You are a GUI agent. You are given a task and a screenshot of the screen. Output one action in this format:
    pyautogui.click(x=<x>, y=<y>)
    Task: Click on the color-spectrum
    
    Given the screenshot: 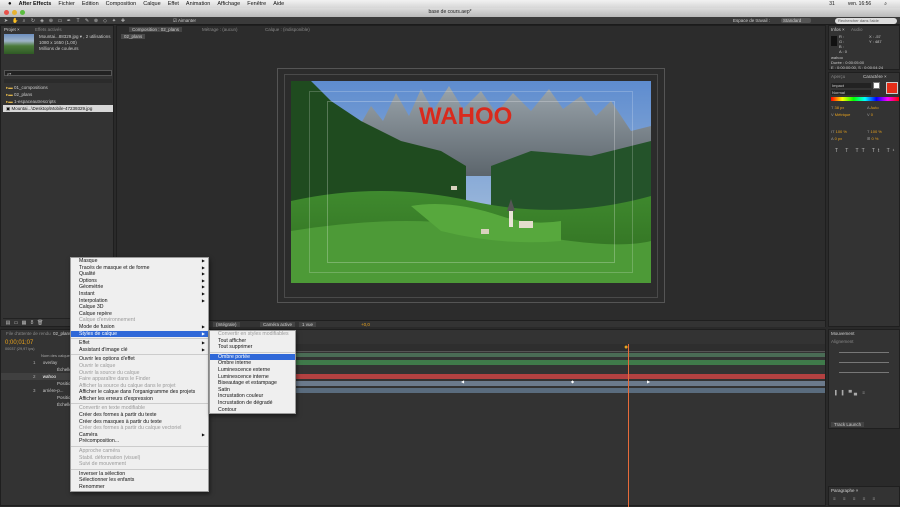 What is the action you would take?
    pyautogui.click(x=865, y=99)
    